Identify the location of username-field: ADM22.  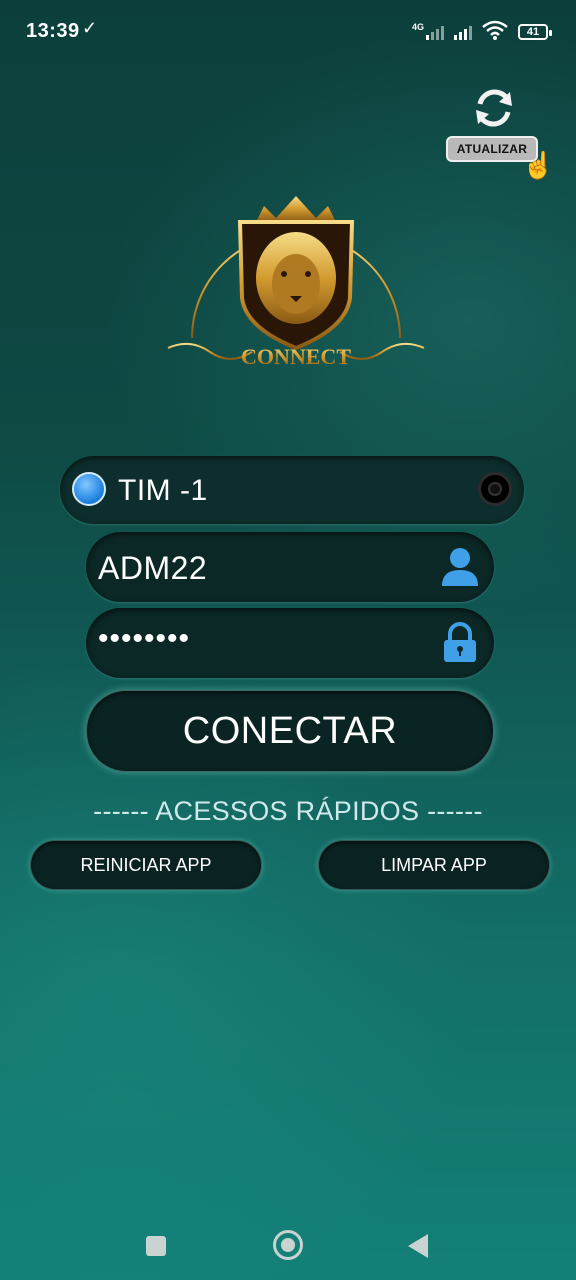
(290, 567).